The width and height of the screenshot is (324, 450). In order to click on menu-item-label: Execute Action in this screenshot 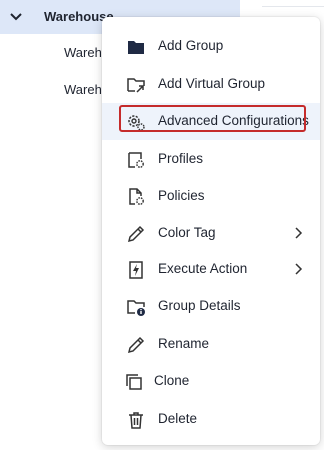, I will do `click(203, 268)`.